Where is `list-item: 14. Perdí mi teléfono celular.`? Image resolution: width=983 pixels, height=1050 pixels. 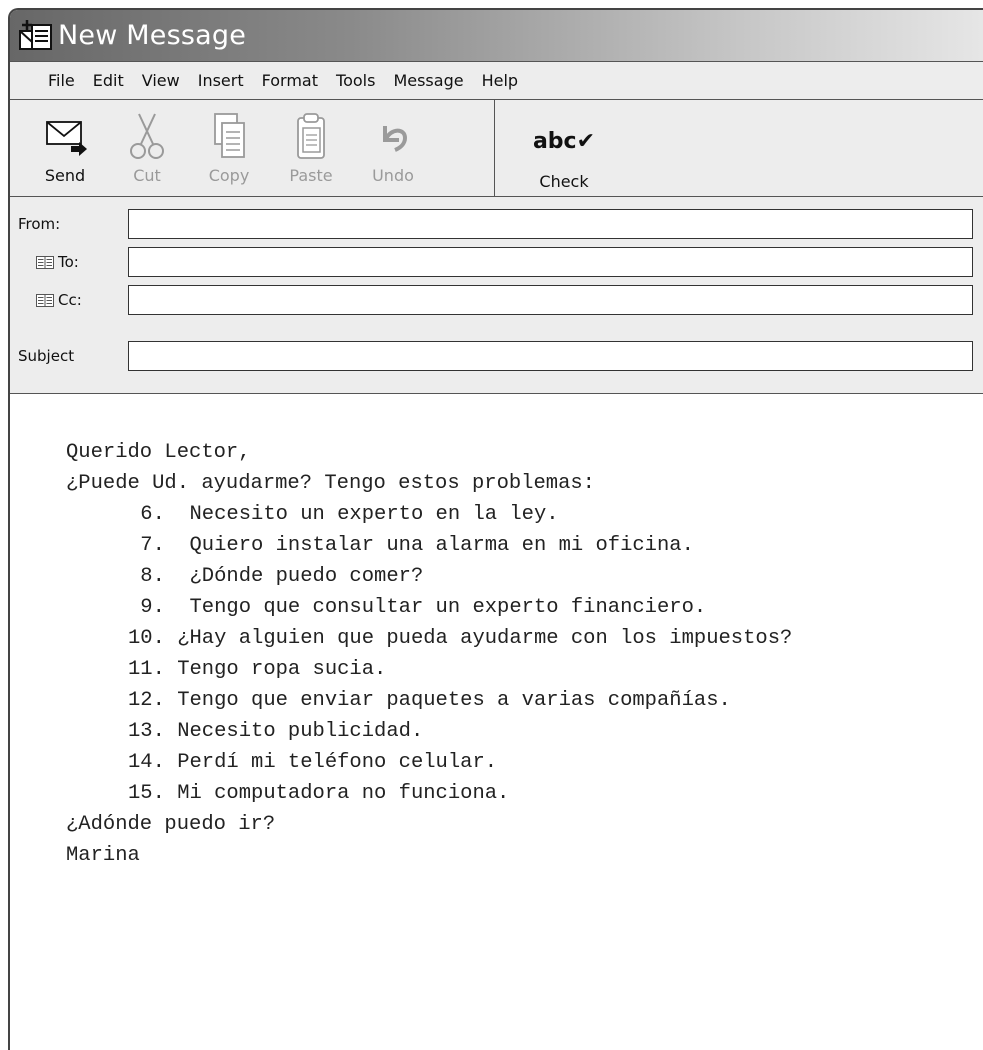
list-item: 14. Perdí mi teléfono celular. is located at coordinates (313, 762).